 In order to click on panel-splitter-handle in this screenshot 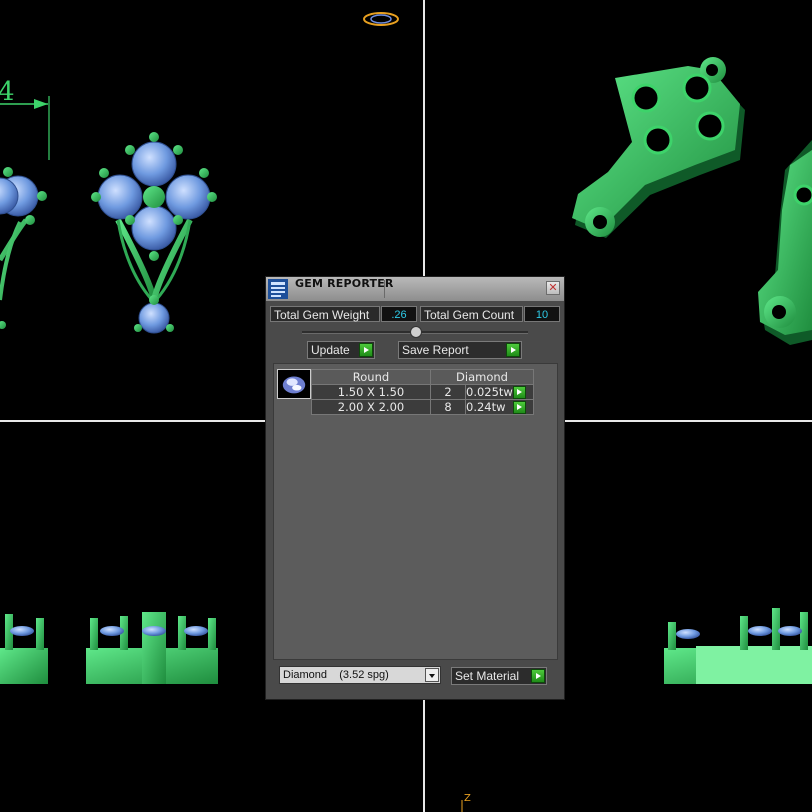, I will do `click(416, 332)`.